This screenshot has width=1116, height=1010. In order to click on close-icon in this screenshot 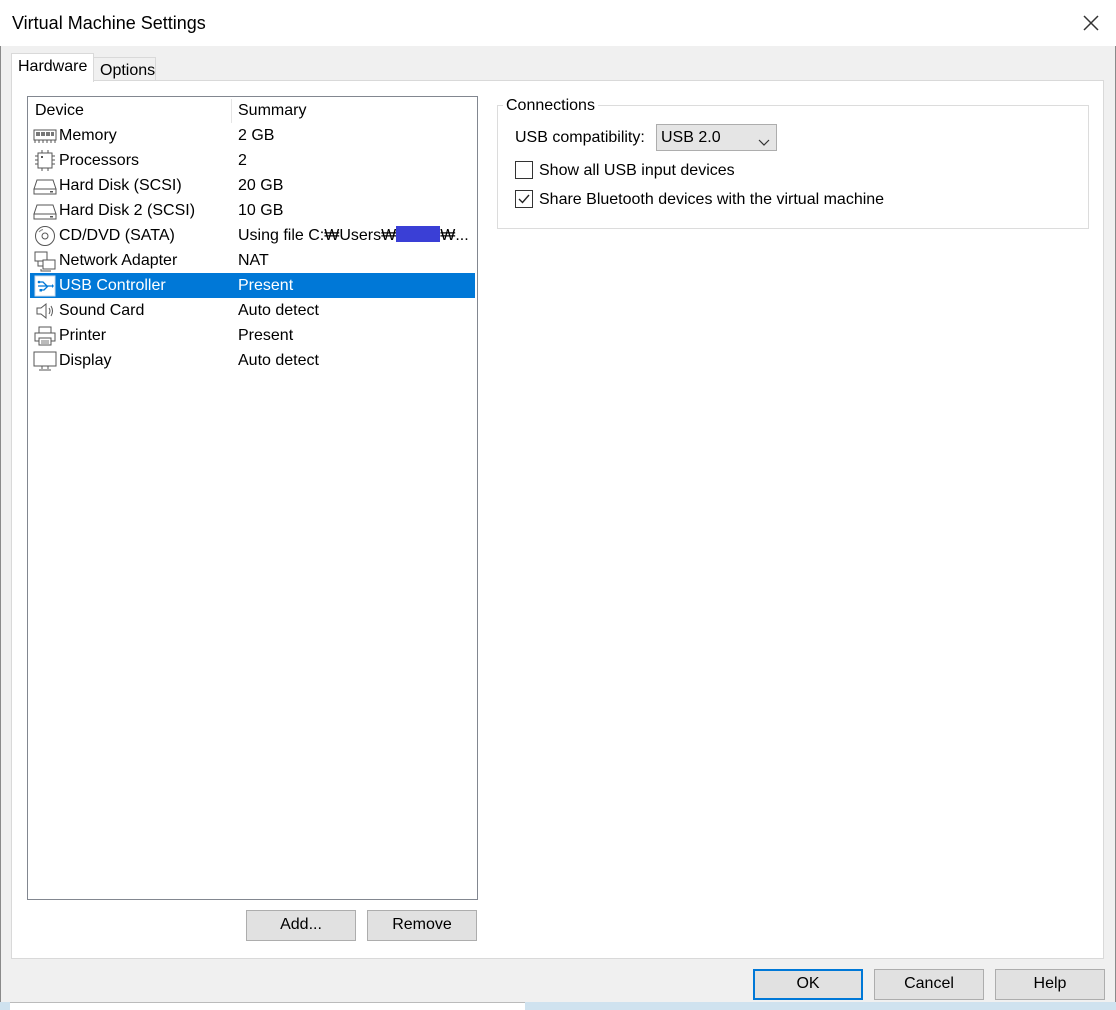, I will do `click(1091, 23)`.